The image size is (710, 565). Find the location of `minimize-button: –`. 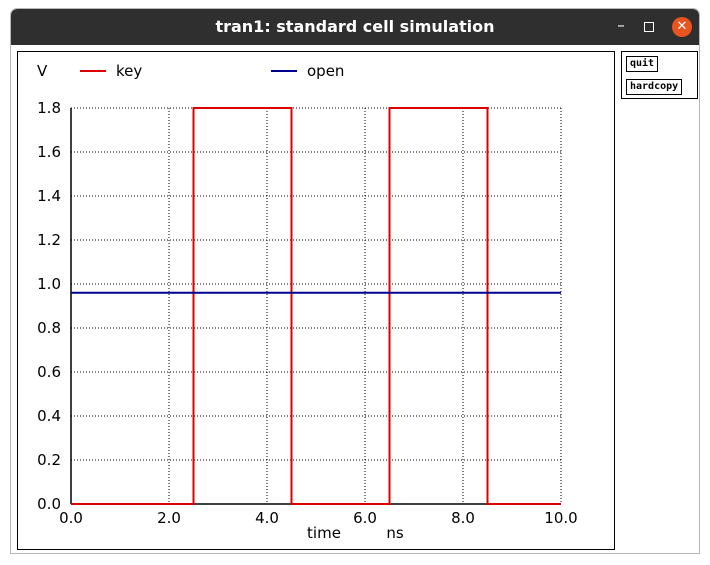

minimize-button: – is located at coordinates (621, 27).